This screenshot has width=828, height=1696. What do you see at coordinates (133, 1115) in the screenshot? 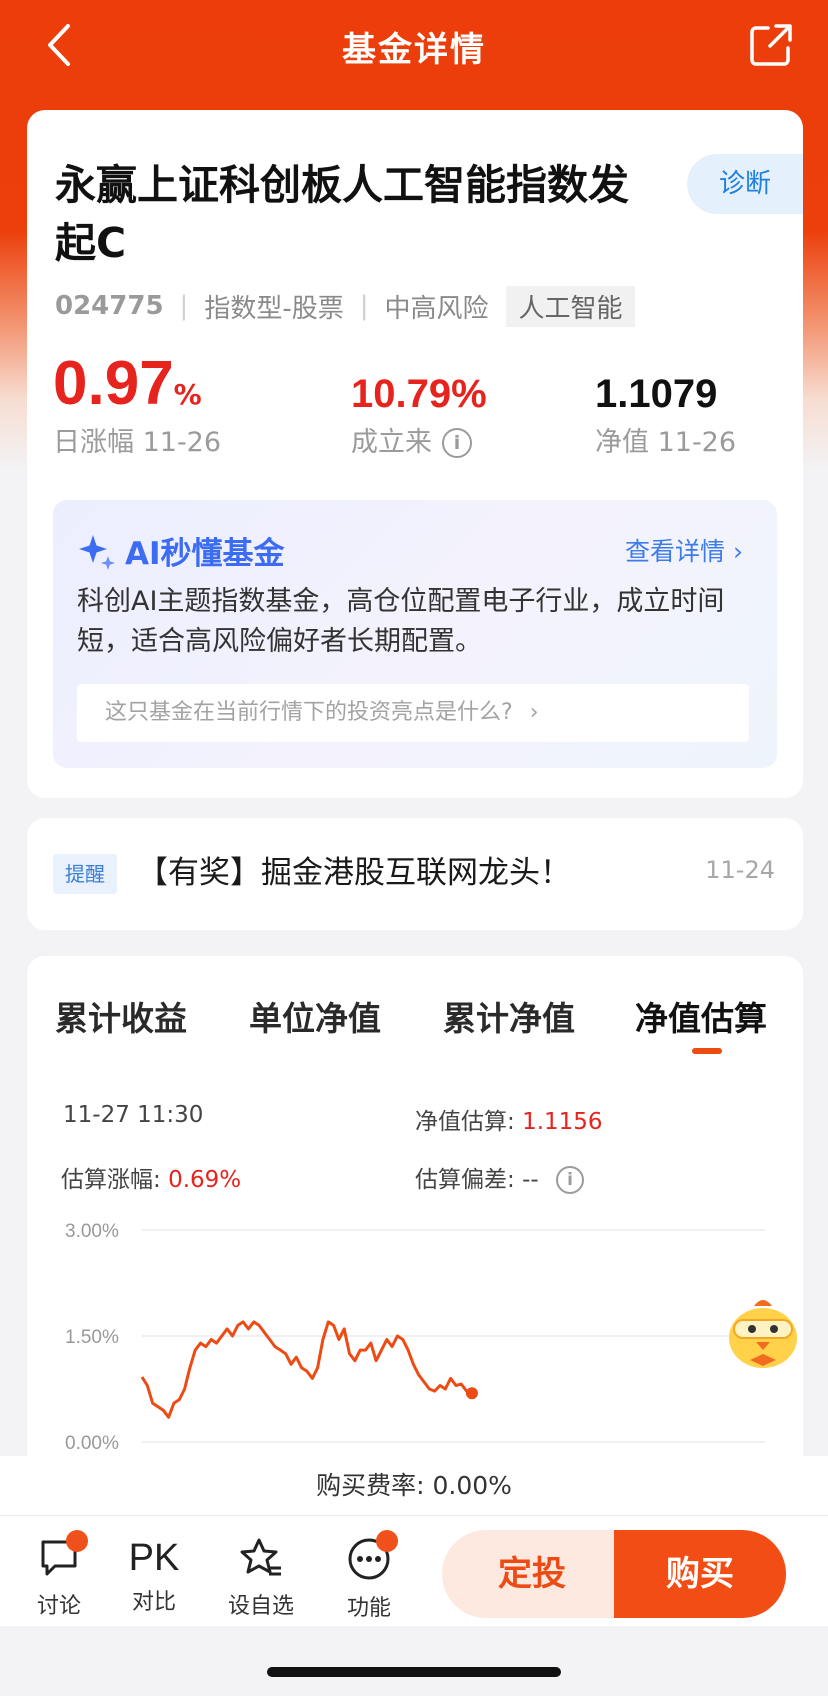
I see `estimate-time: 11-27 11:30` at bounding box center [133, 1115].